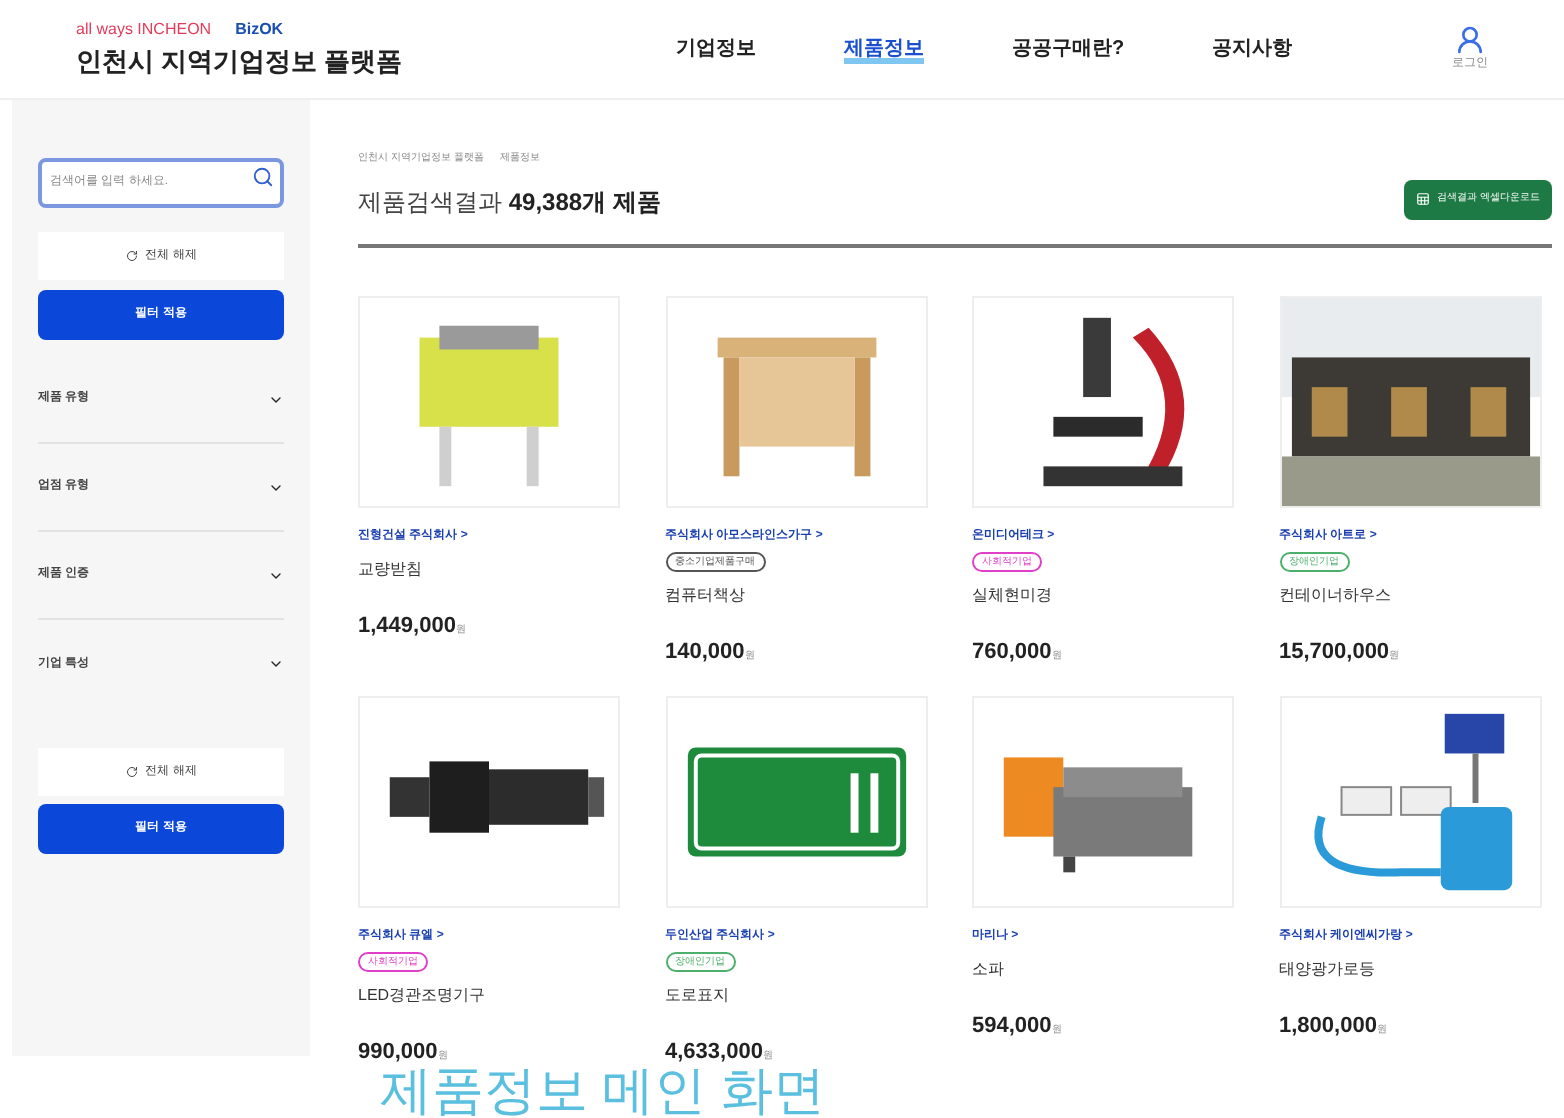  Describe the element at coordinates (1336, 595) in the screenshot. I see `product-name: 컨테이너하우스` at that location.